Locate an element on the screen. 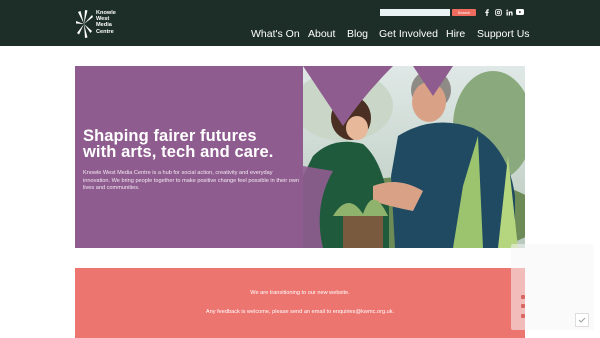 This screenshot has height=338, width=600. cookie-accept-button is located at coordinates (582, 320).